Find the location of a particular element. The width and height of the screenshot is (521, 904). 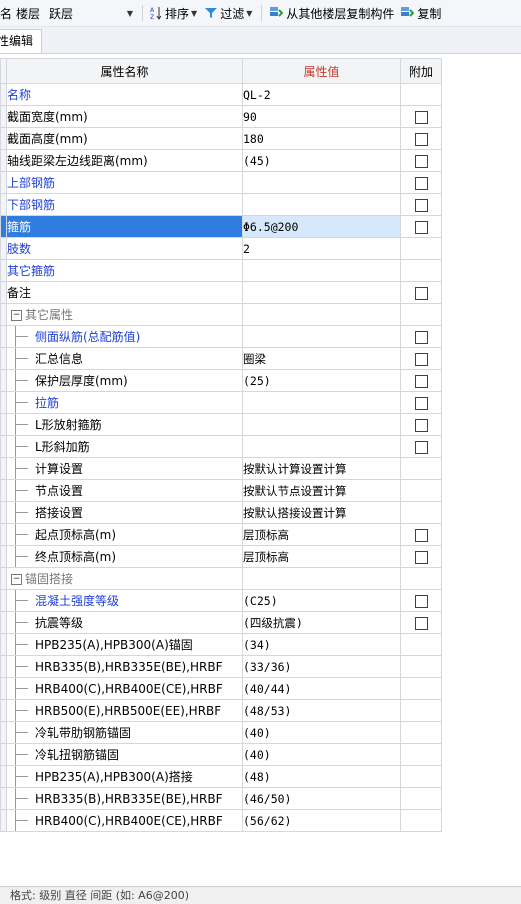

filter-button: 过滤 ▼ is located at coordinates (229, 13).